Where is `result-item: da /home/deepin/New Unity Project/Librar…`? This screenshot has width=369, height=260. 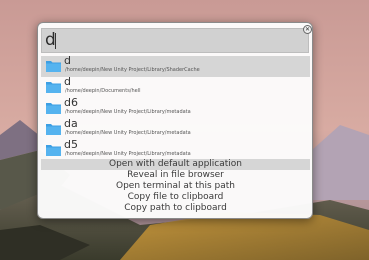
result-item: da /home/deepin/New Unity Project/Librar… is located at coordinates (175, 128).